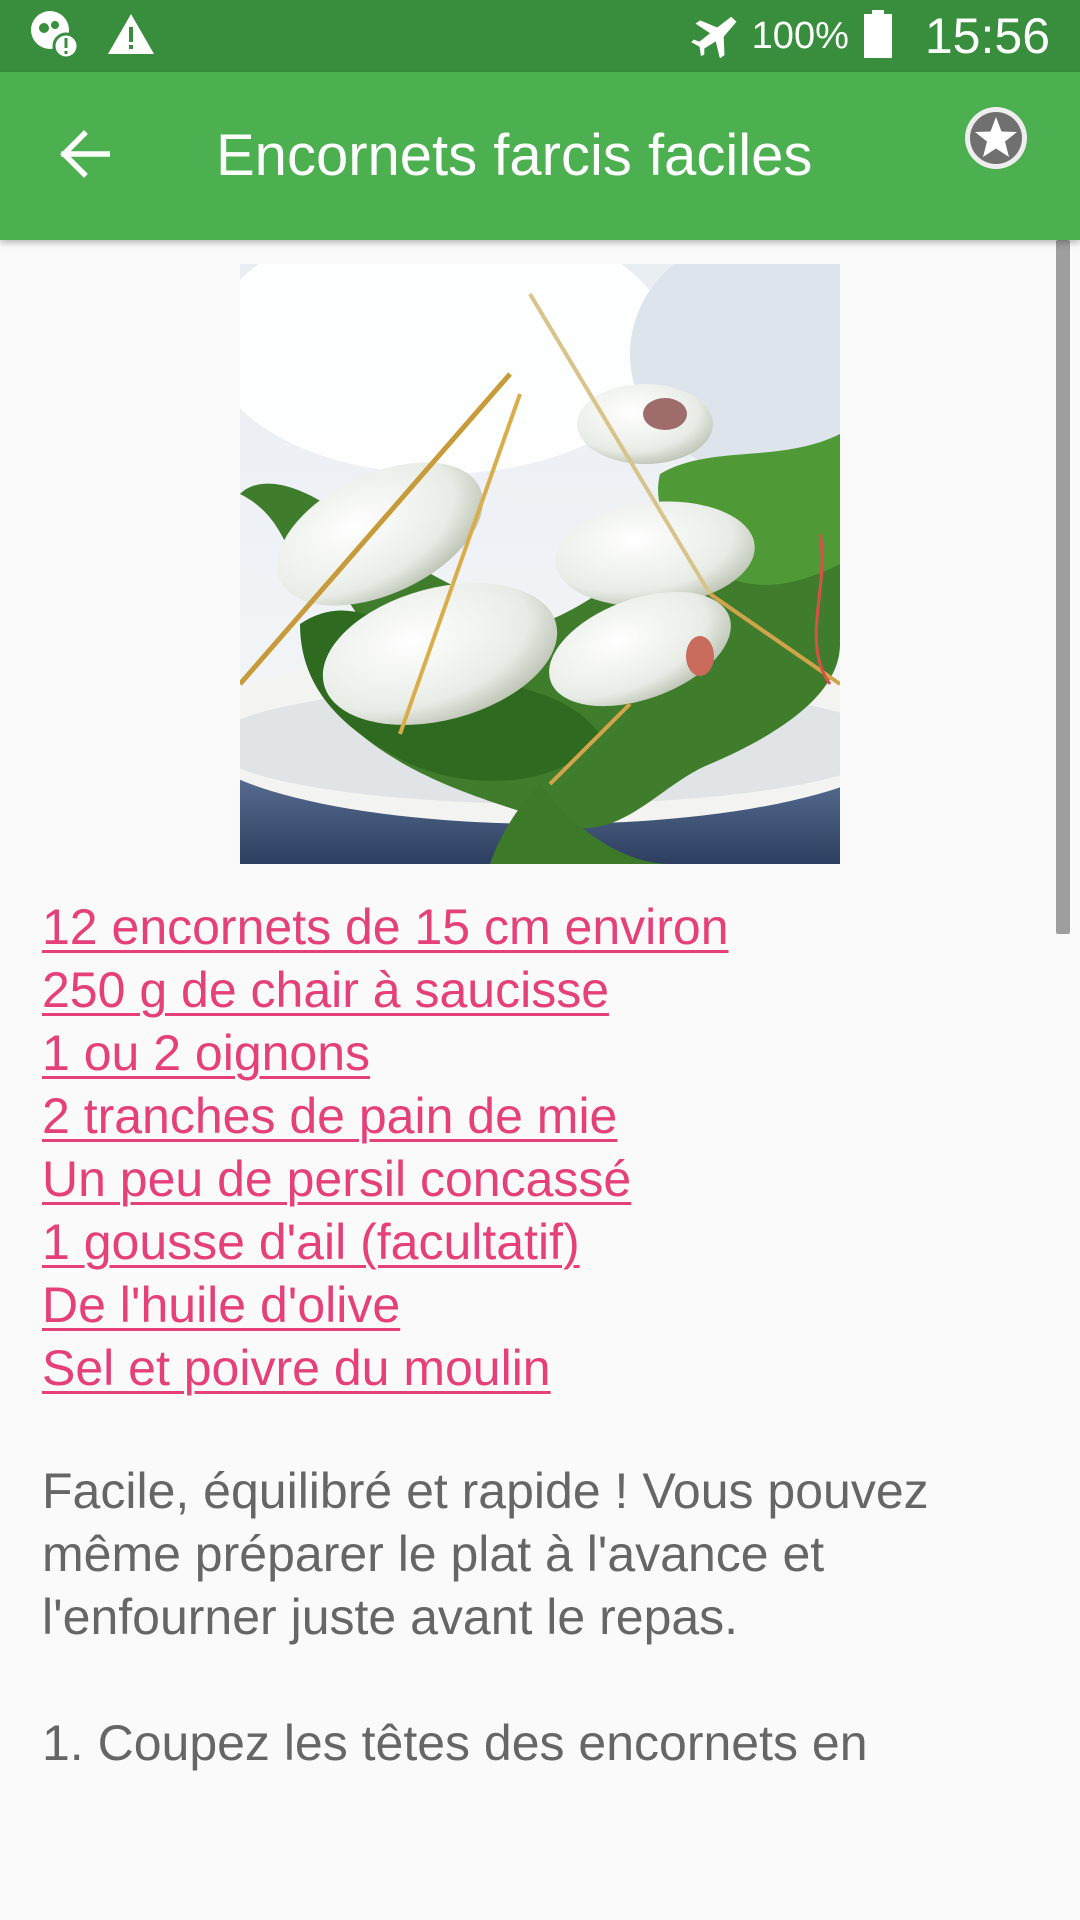  I want to click on status-bar: 100% 15:56, so click(540, 36).